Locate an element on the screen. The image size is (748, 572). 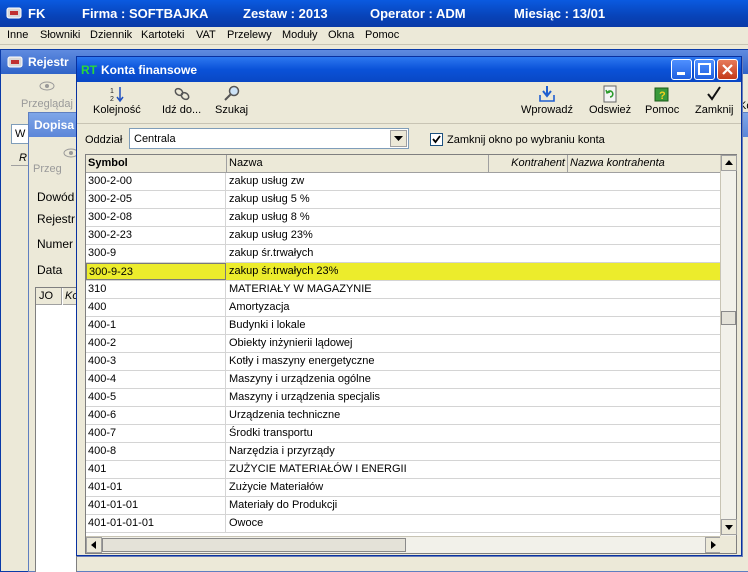
minimize-button is located at coordinates (681, 69).